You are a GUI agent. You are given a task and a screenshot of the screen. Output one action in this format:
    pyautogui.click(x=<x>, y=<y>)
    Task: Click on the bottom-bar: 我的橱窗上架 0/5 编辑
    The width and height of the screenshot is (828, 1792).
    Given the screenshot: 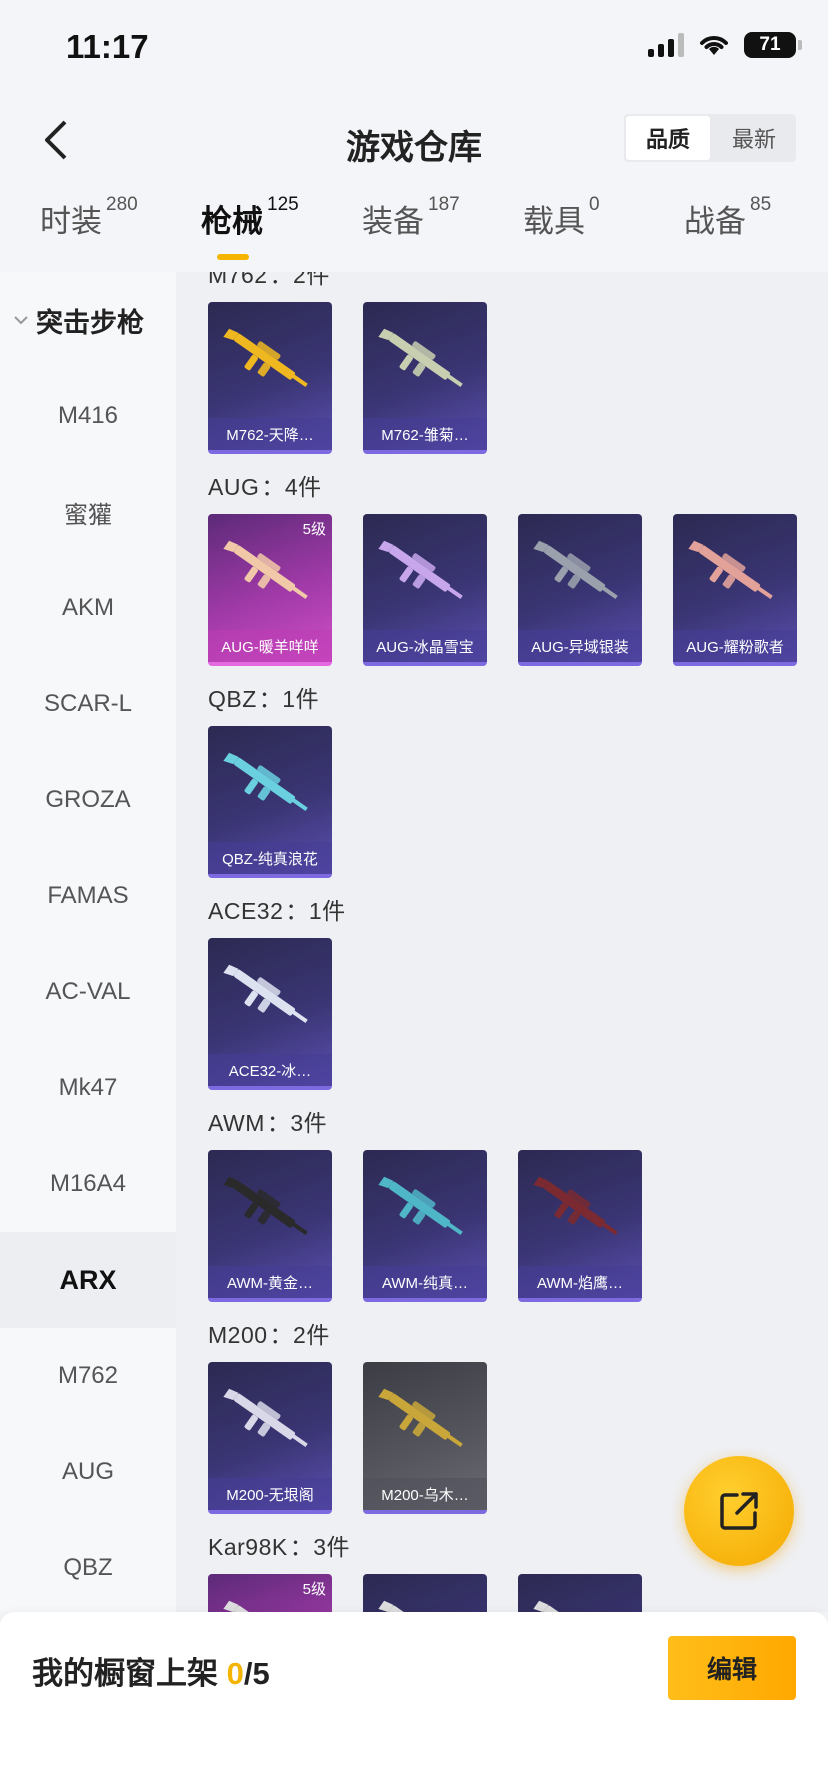 What is the action you would take?
    pyautogui.click(x=414, y=1702)
    